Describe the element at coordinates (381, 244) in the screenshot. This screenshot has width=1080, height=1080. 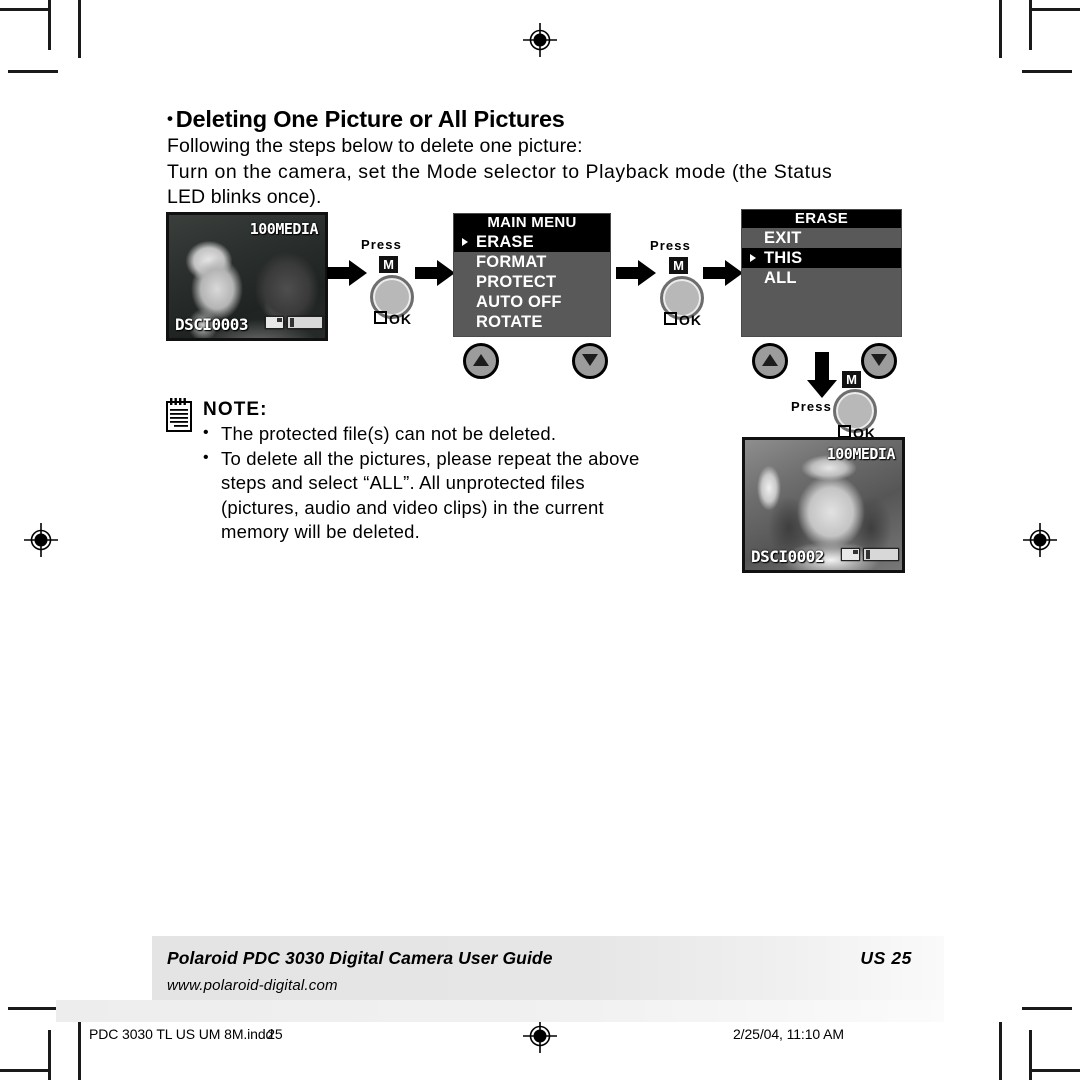
I see `press-label-1: Press` at that location.